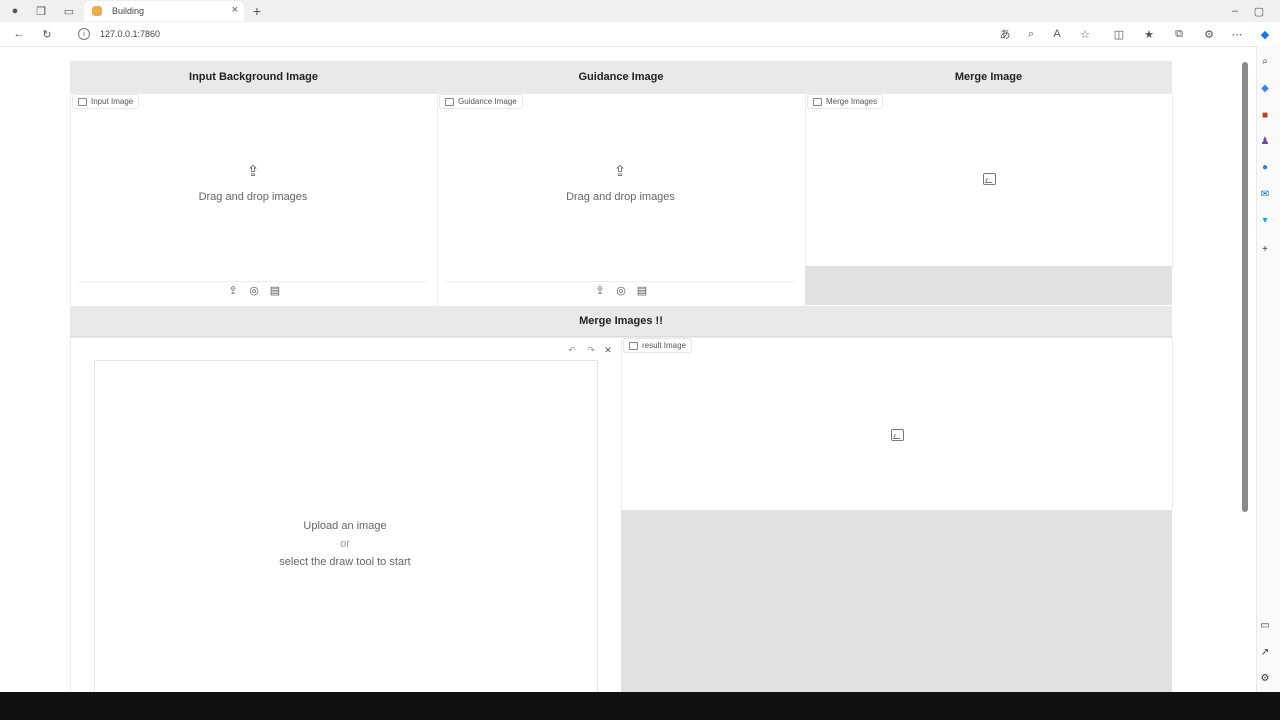  Describe the element at coordinates (1265, 115) in the screenshot. I see `sidebar-tools-icon: ■` at that location.